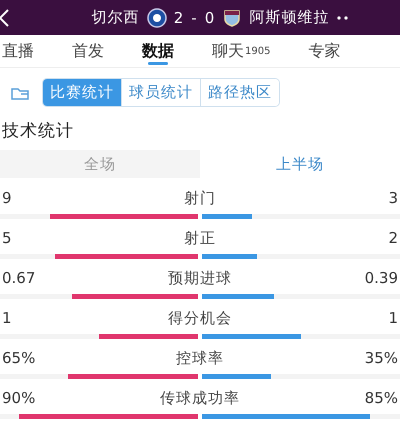  What do you see at coordinates (393, 198) in the screenshot?
I see `away-value: 3` at bounding box center [393, 198].